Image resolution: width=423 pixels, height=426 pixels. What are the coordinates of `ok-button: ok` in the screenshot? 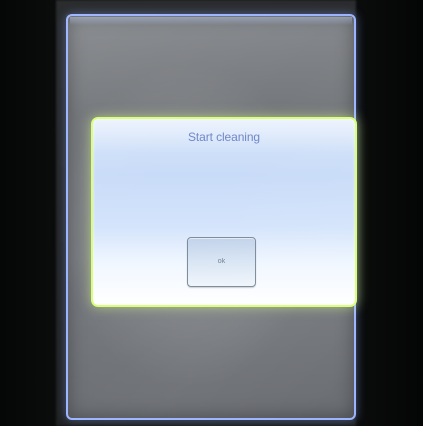 It's located at (221, 262).